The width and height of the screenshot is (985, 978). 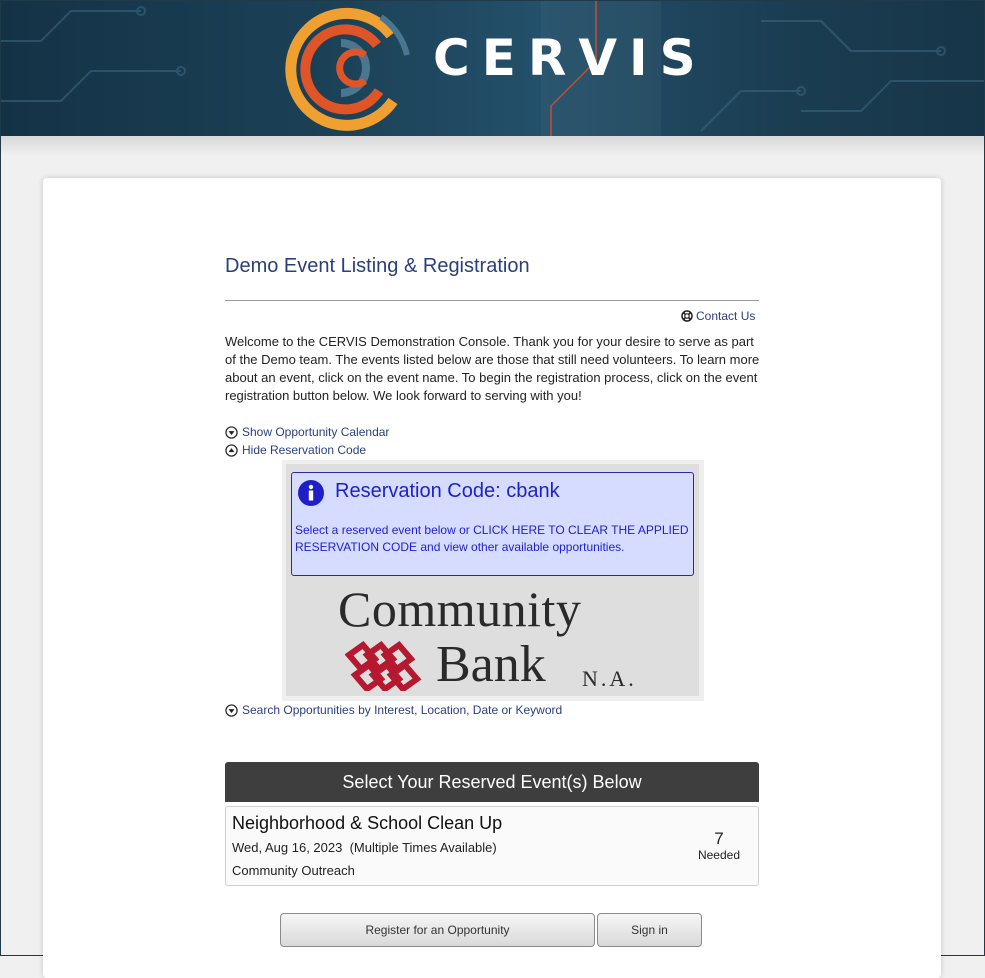 I want to click on cervis-c-logo-icon, so click(x=347, y=69).